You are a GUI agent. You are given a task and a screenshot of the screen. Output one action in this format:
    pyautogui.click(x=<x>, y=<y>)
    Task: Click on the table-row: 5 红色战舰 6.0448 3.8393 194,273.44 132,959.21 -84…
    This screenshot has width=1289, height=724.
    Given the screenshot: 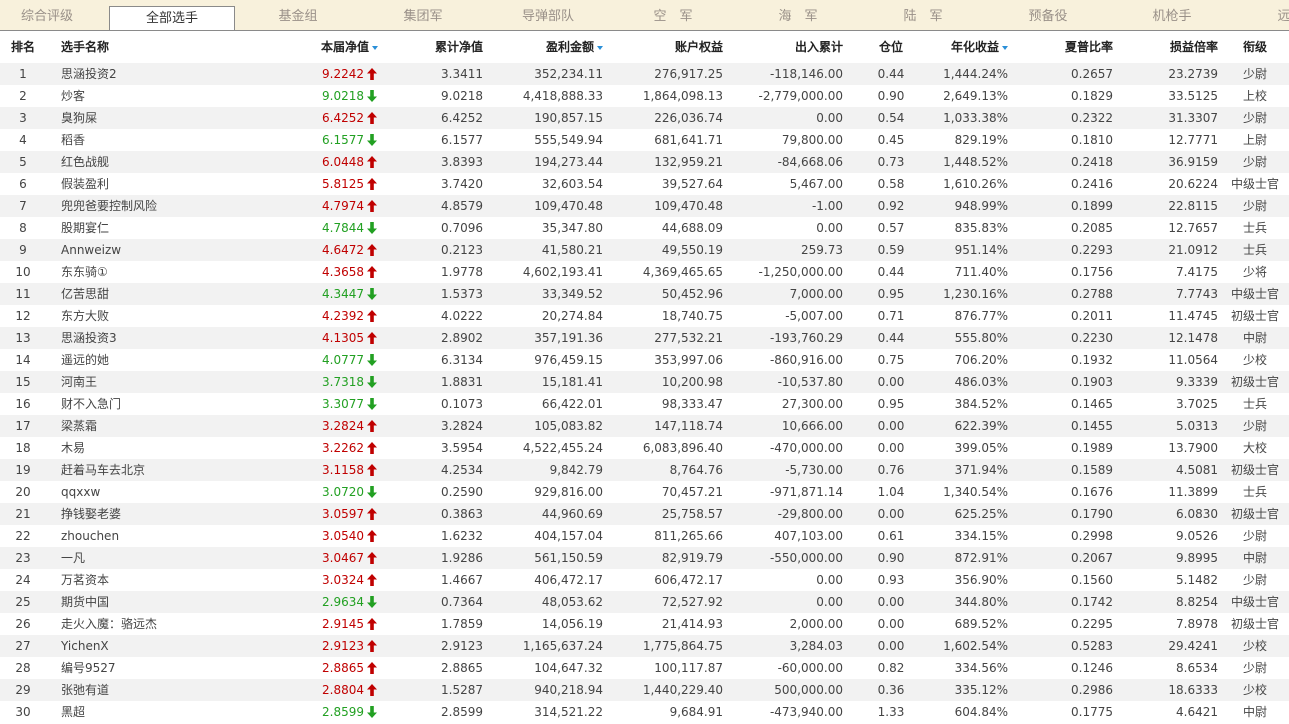 What is the action you would take?
    pyautogui.click(x=644, y=162)
    